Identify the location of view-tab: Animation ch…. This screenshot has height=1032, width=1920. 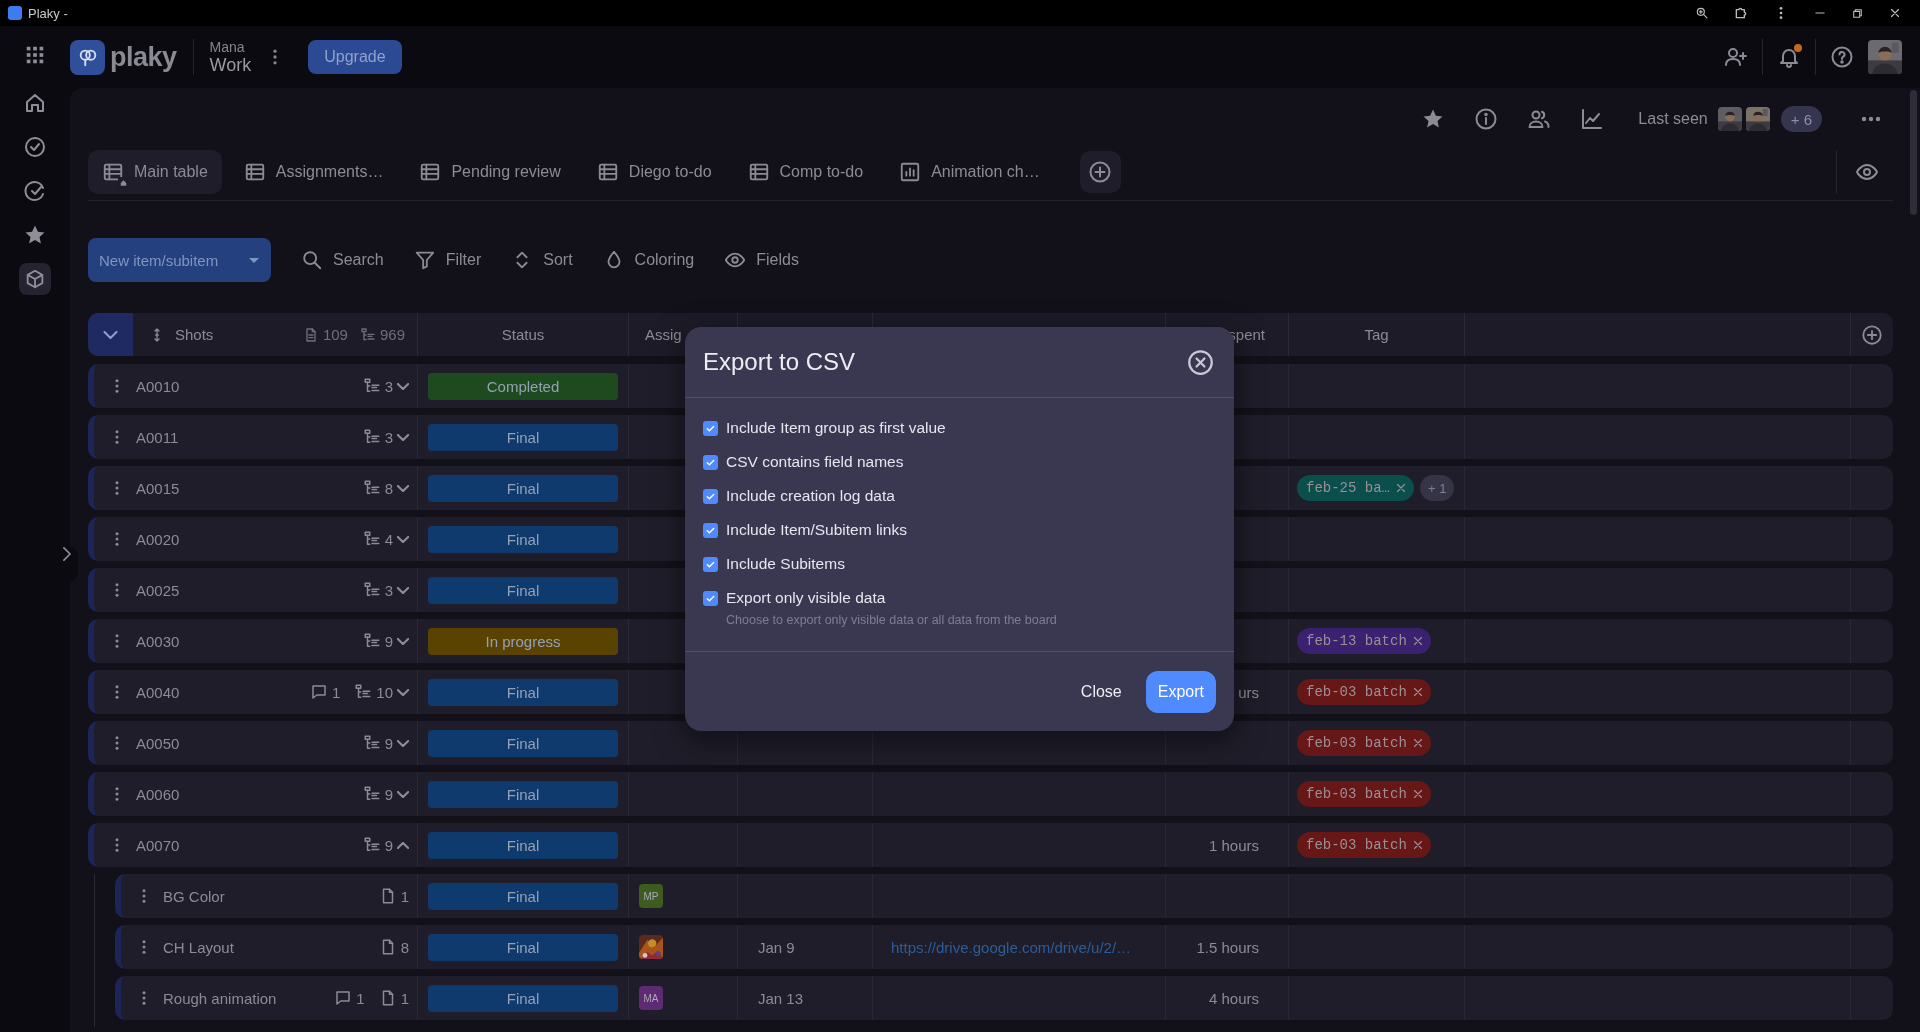
(969, 171).